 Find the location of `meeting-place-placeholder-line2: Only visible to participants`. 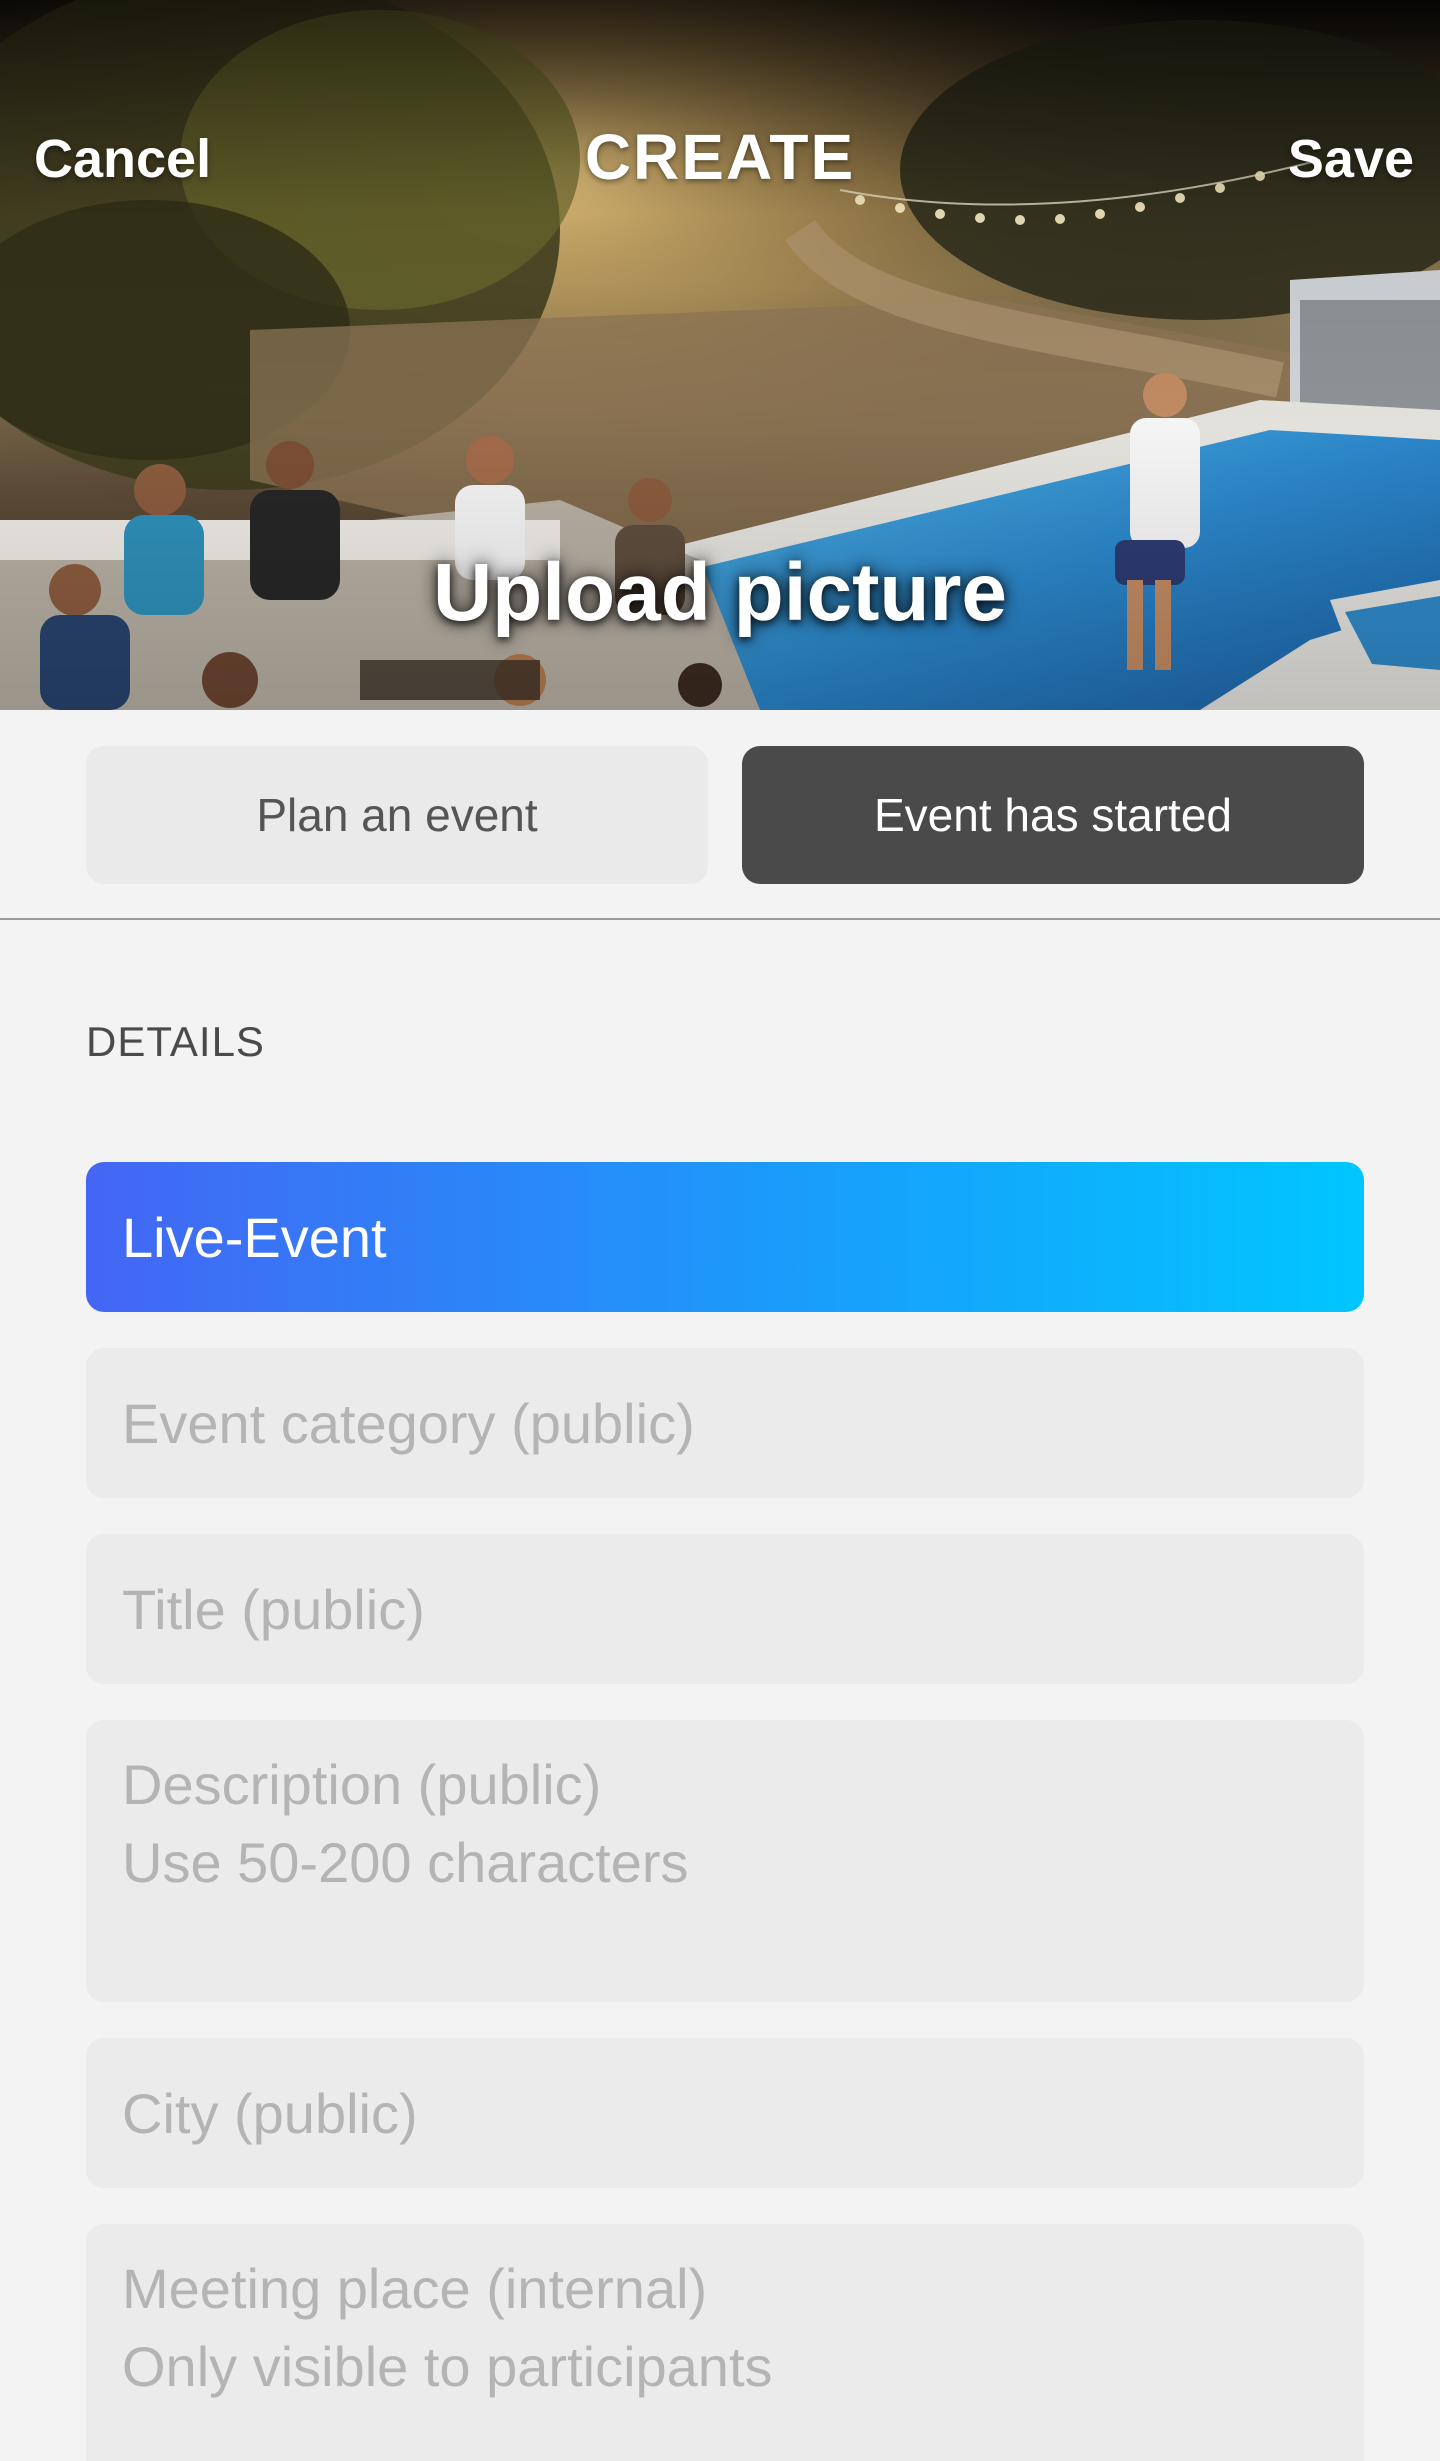

meeting-place-placeholder-line2: Only visible to participants is located at coordinates (447, 2366).